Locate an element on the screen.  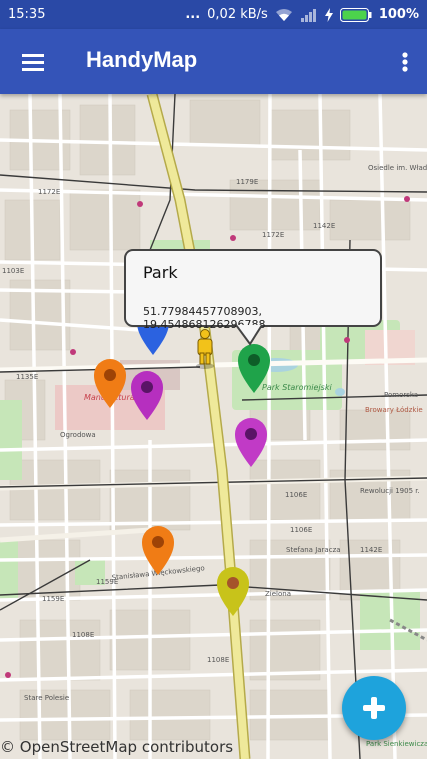
status-bar: 15:35 ... 0,02 kB/s 100% is located at coordinates (213, 14).